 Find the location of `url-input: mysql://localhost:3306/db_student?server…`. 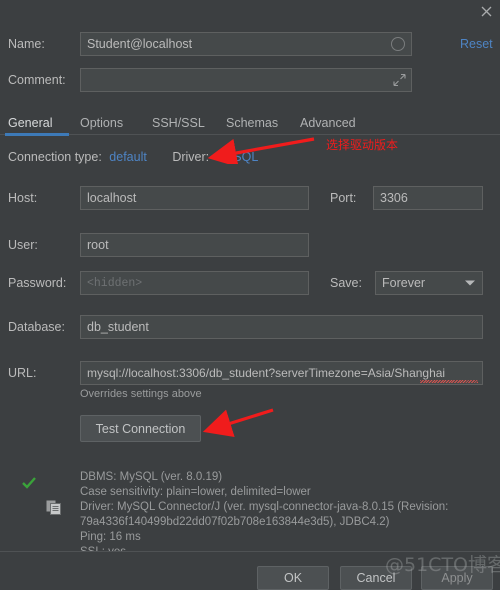

url-input: mysql://localhost:3306/db_student?server… is located at coordinates (281, 373).